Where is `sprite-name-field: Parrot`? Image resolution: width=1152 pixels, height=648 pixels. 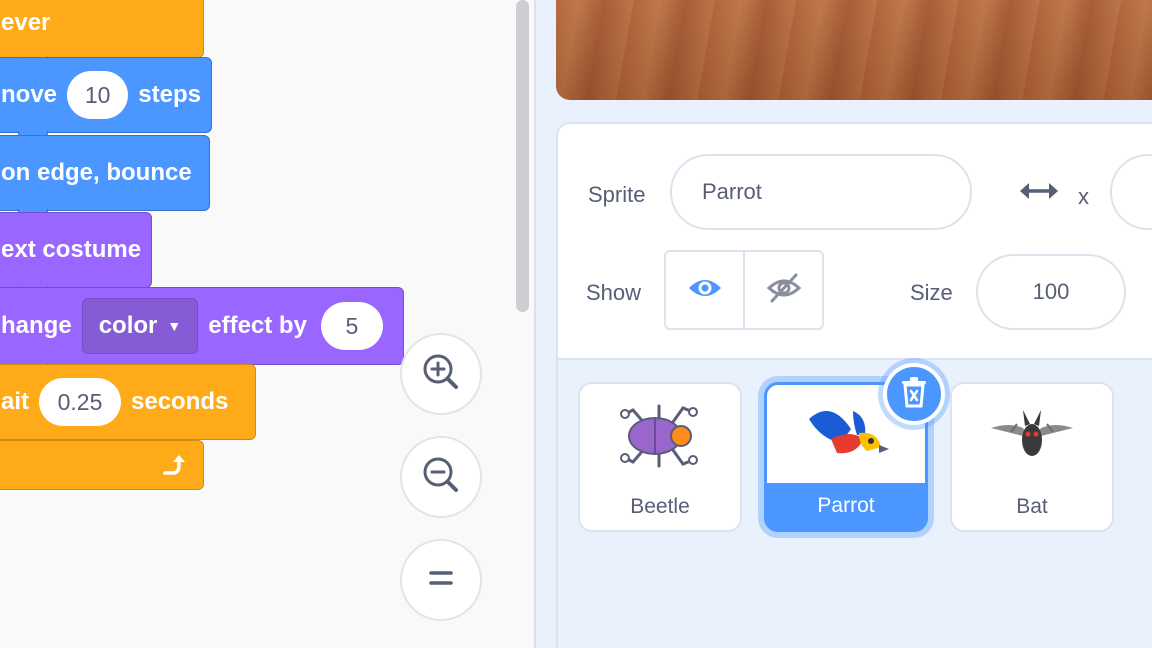
sprite-name-field: Parrot is located at coordinates (821, 192).